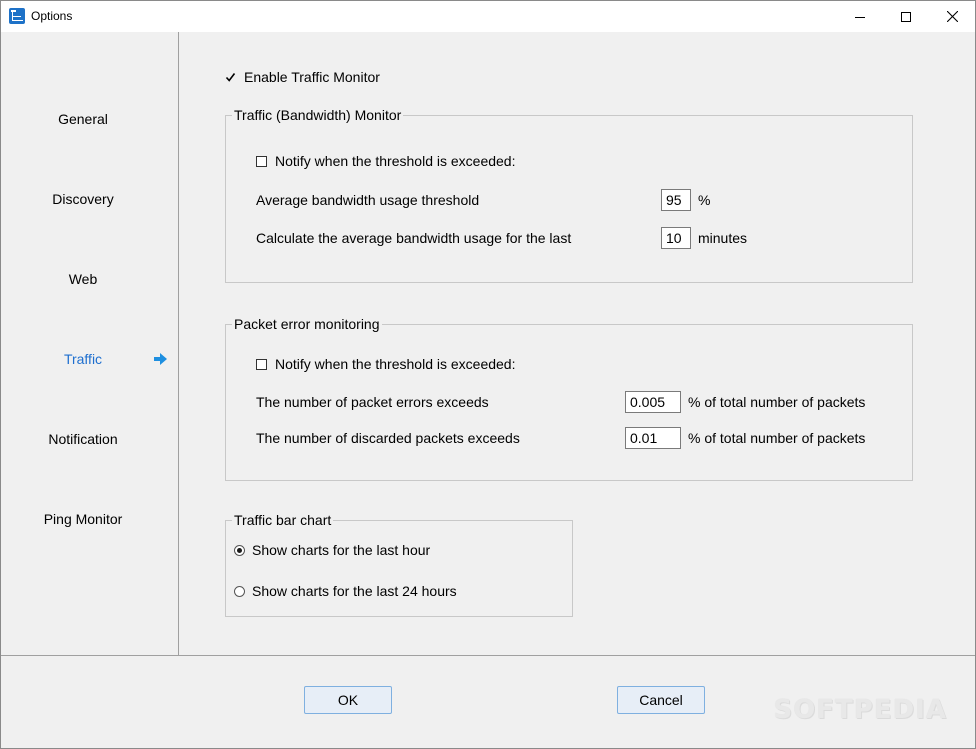 The width and height of the screenshot is (976, 749). What do you see at coordinates (661, 700) in the screenshot?
I see `cancel-button: Cancel` at bounding box center [661, 700].